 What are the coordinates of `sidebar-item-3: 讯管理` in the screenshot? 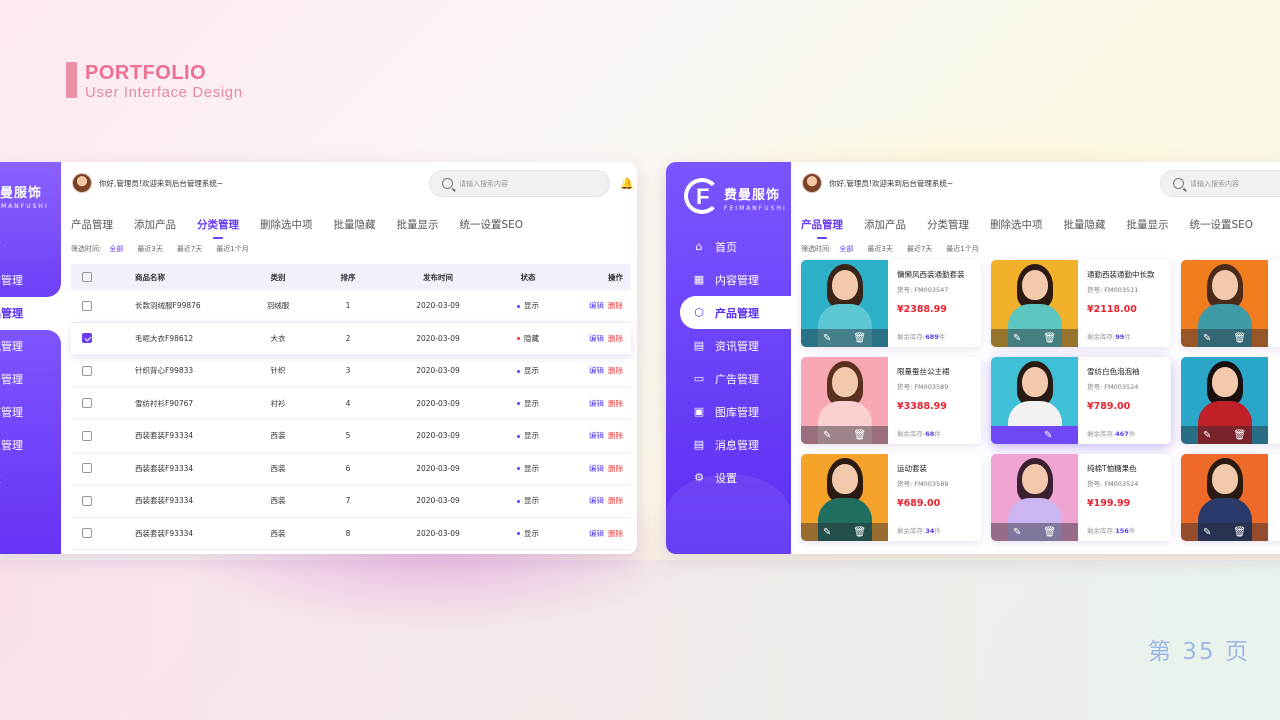 It's located at (30, 345).